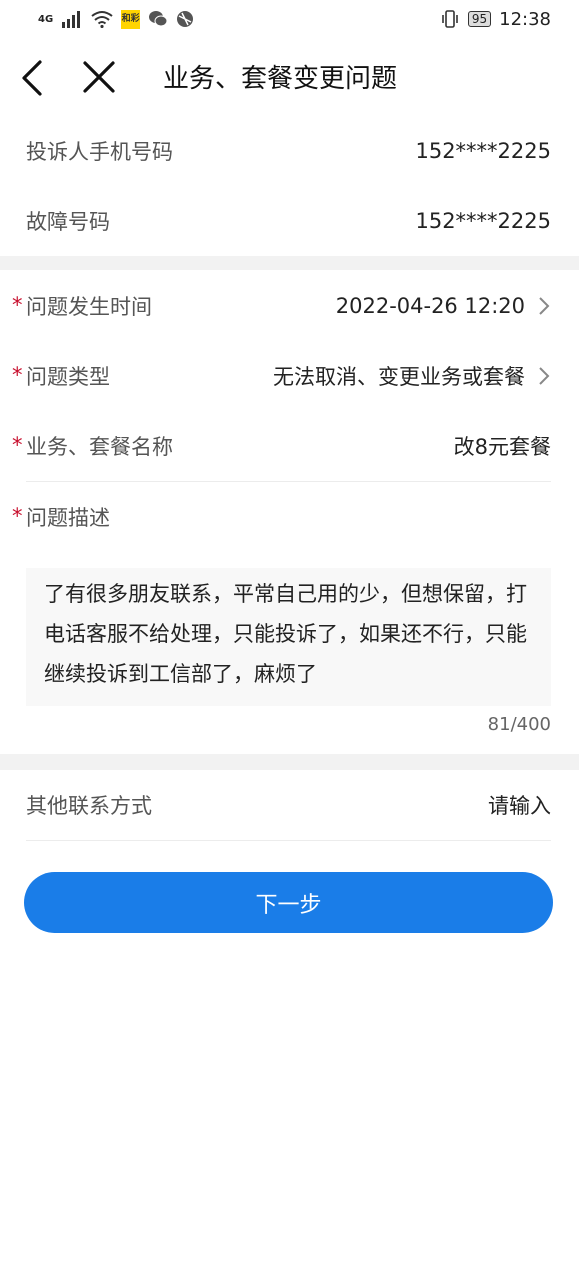  I want to click on app-notification-icon: 和彩, so click(131, 19).